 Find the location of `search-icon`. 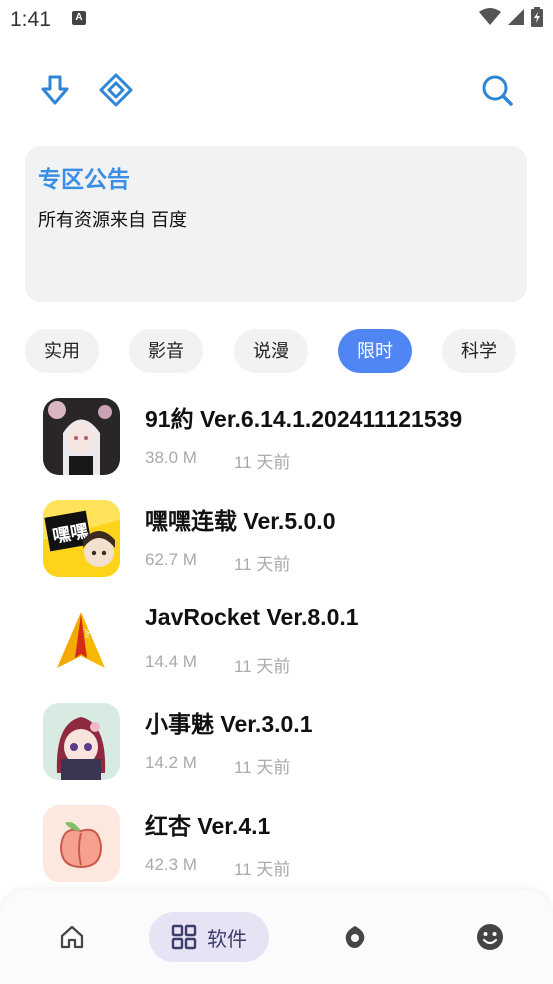

search-icon is located at coordinates (497, 90).